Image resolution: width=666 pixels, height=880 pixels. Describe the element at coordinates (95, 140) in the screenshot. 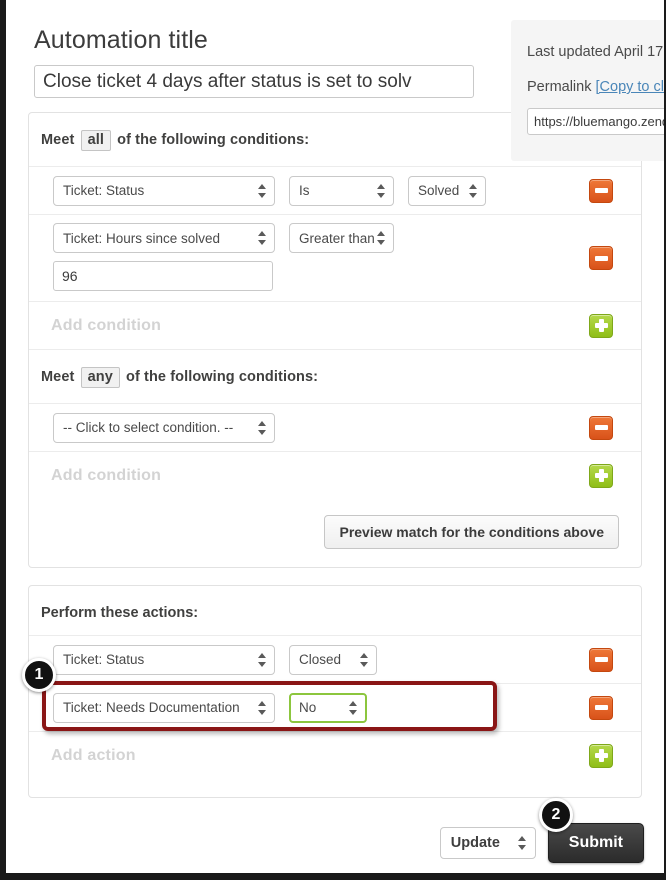

I see `meet-chip-all: all` at that location.